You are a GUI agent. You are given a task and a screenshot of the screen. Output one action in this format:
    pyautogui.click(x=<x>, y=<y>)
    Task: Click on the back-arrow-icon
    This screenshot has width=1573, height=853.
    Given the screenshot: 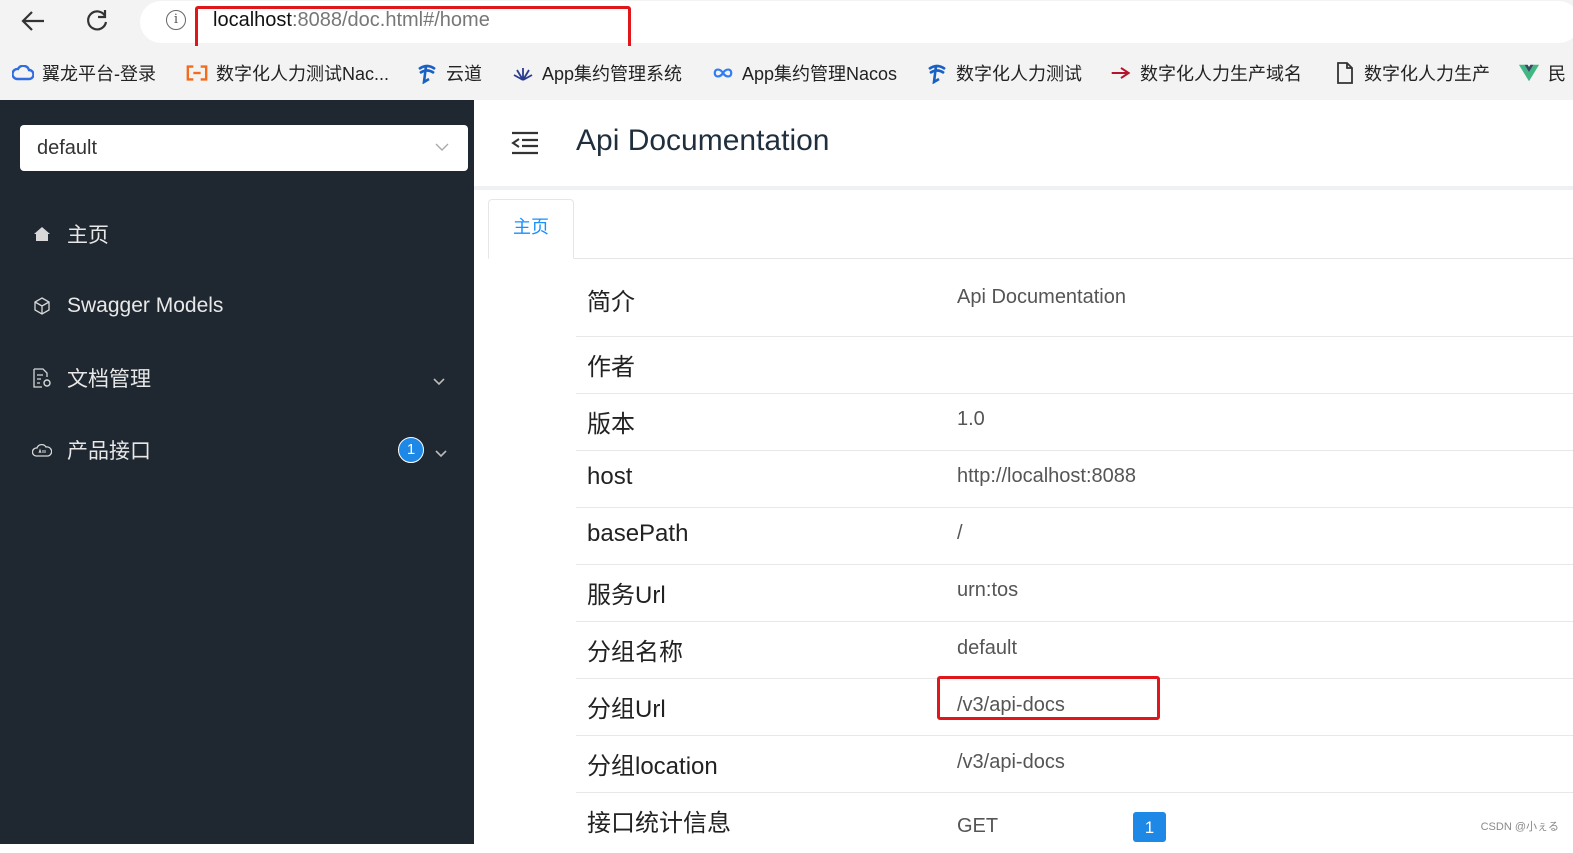 What is the action you would take?
    pyautogui.click(x=33, y=21)
    